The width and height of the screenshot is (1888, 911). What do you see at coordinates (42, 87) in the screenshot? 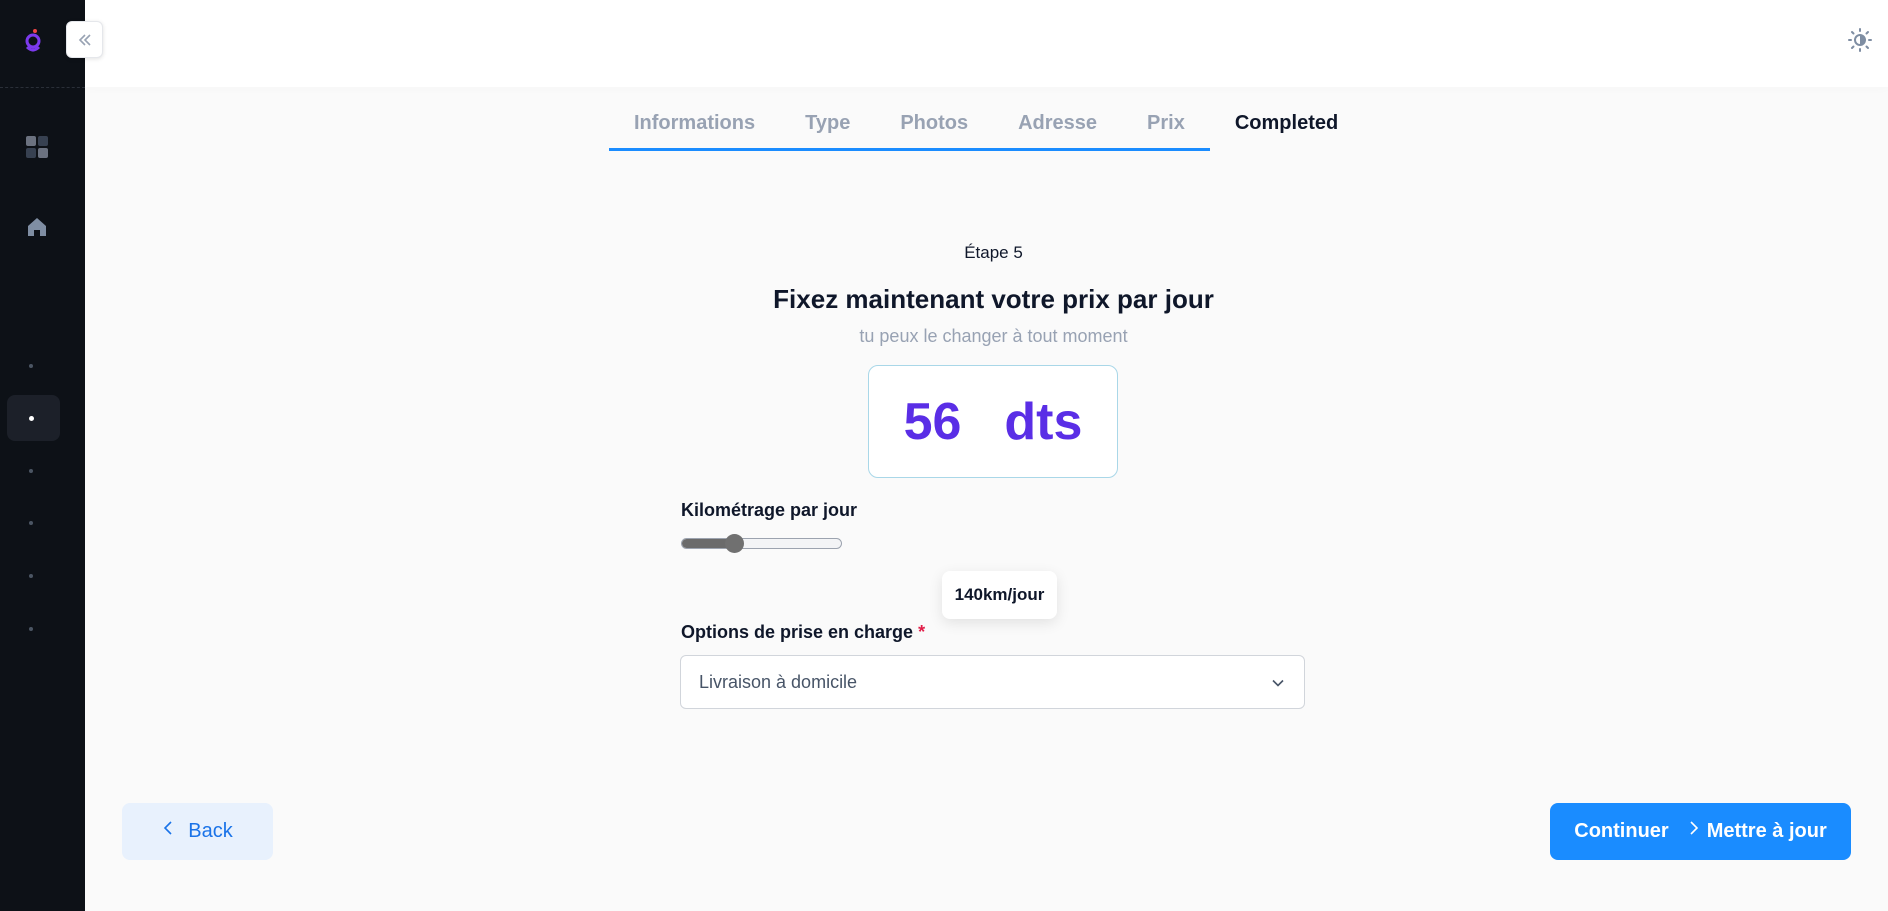
I see `sidebar-divider` at bounding box center [42, 87].